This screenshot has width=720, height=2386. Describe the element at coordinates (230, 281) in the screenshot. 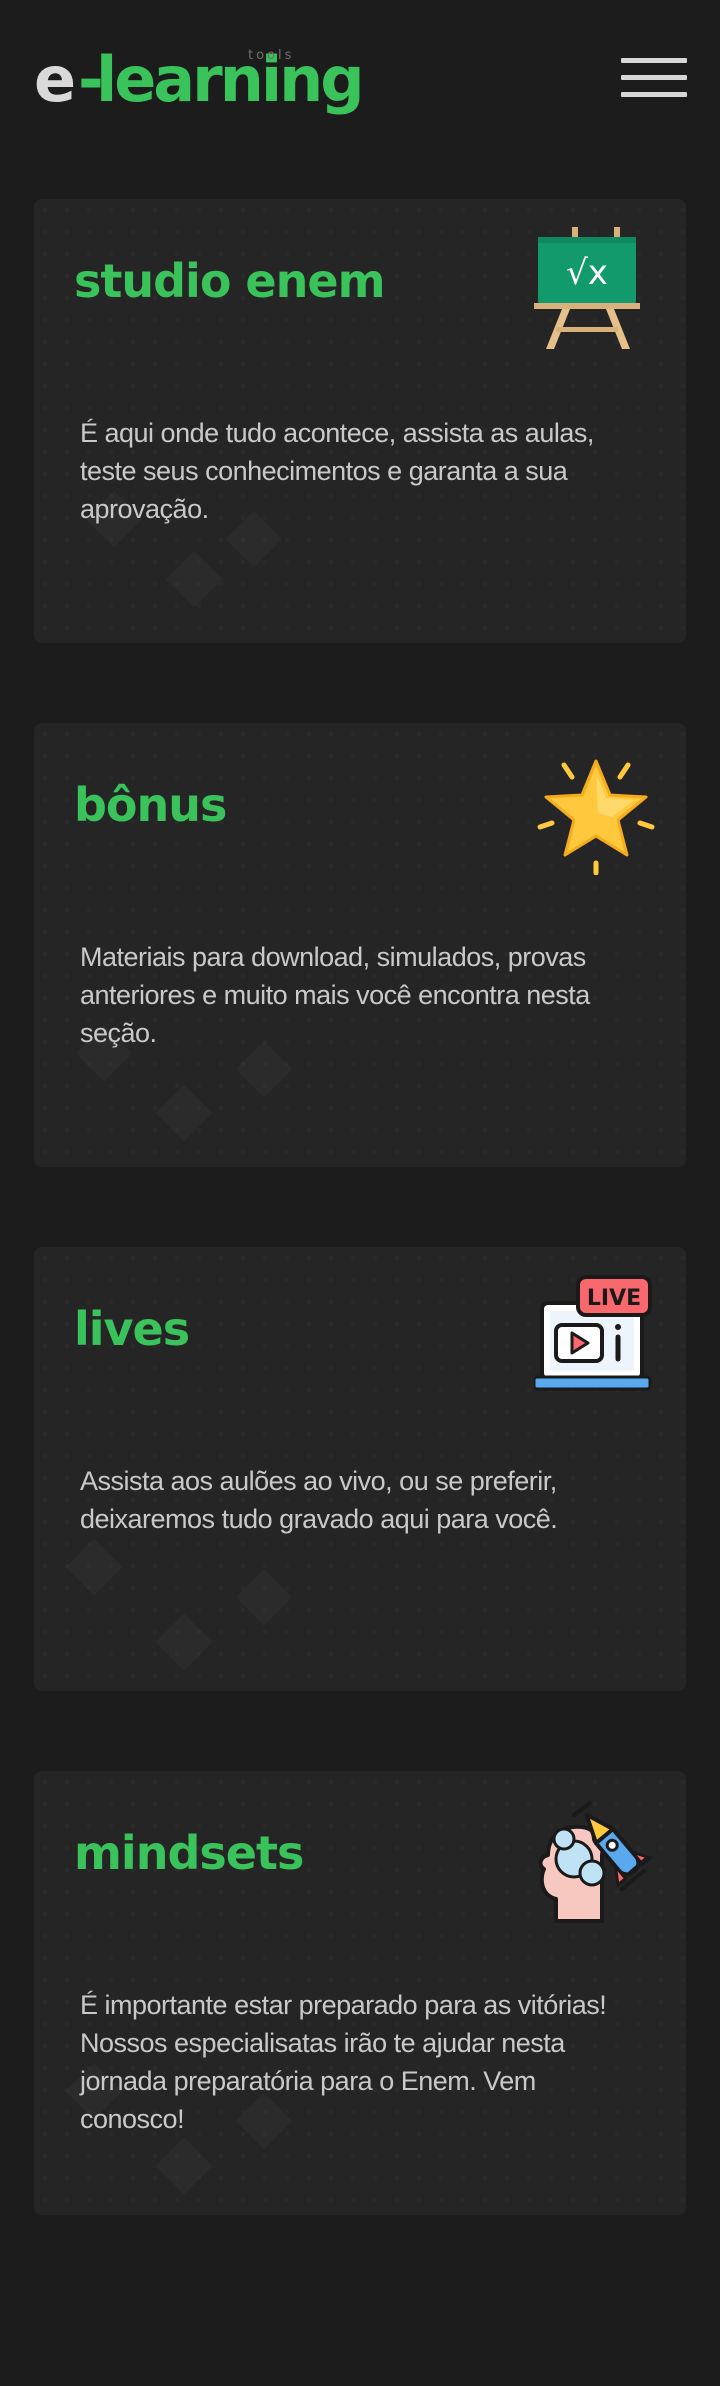

I see `card-title: studio enem` at that location.